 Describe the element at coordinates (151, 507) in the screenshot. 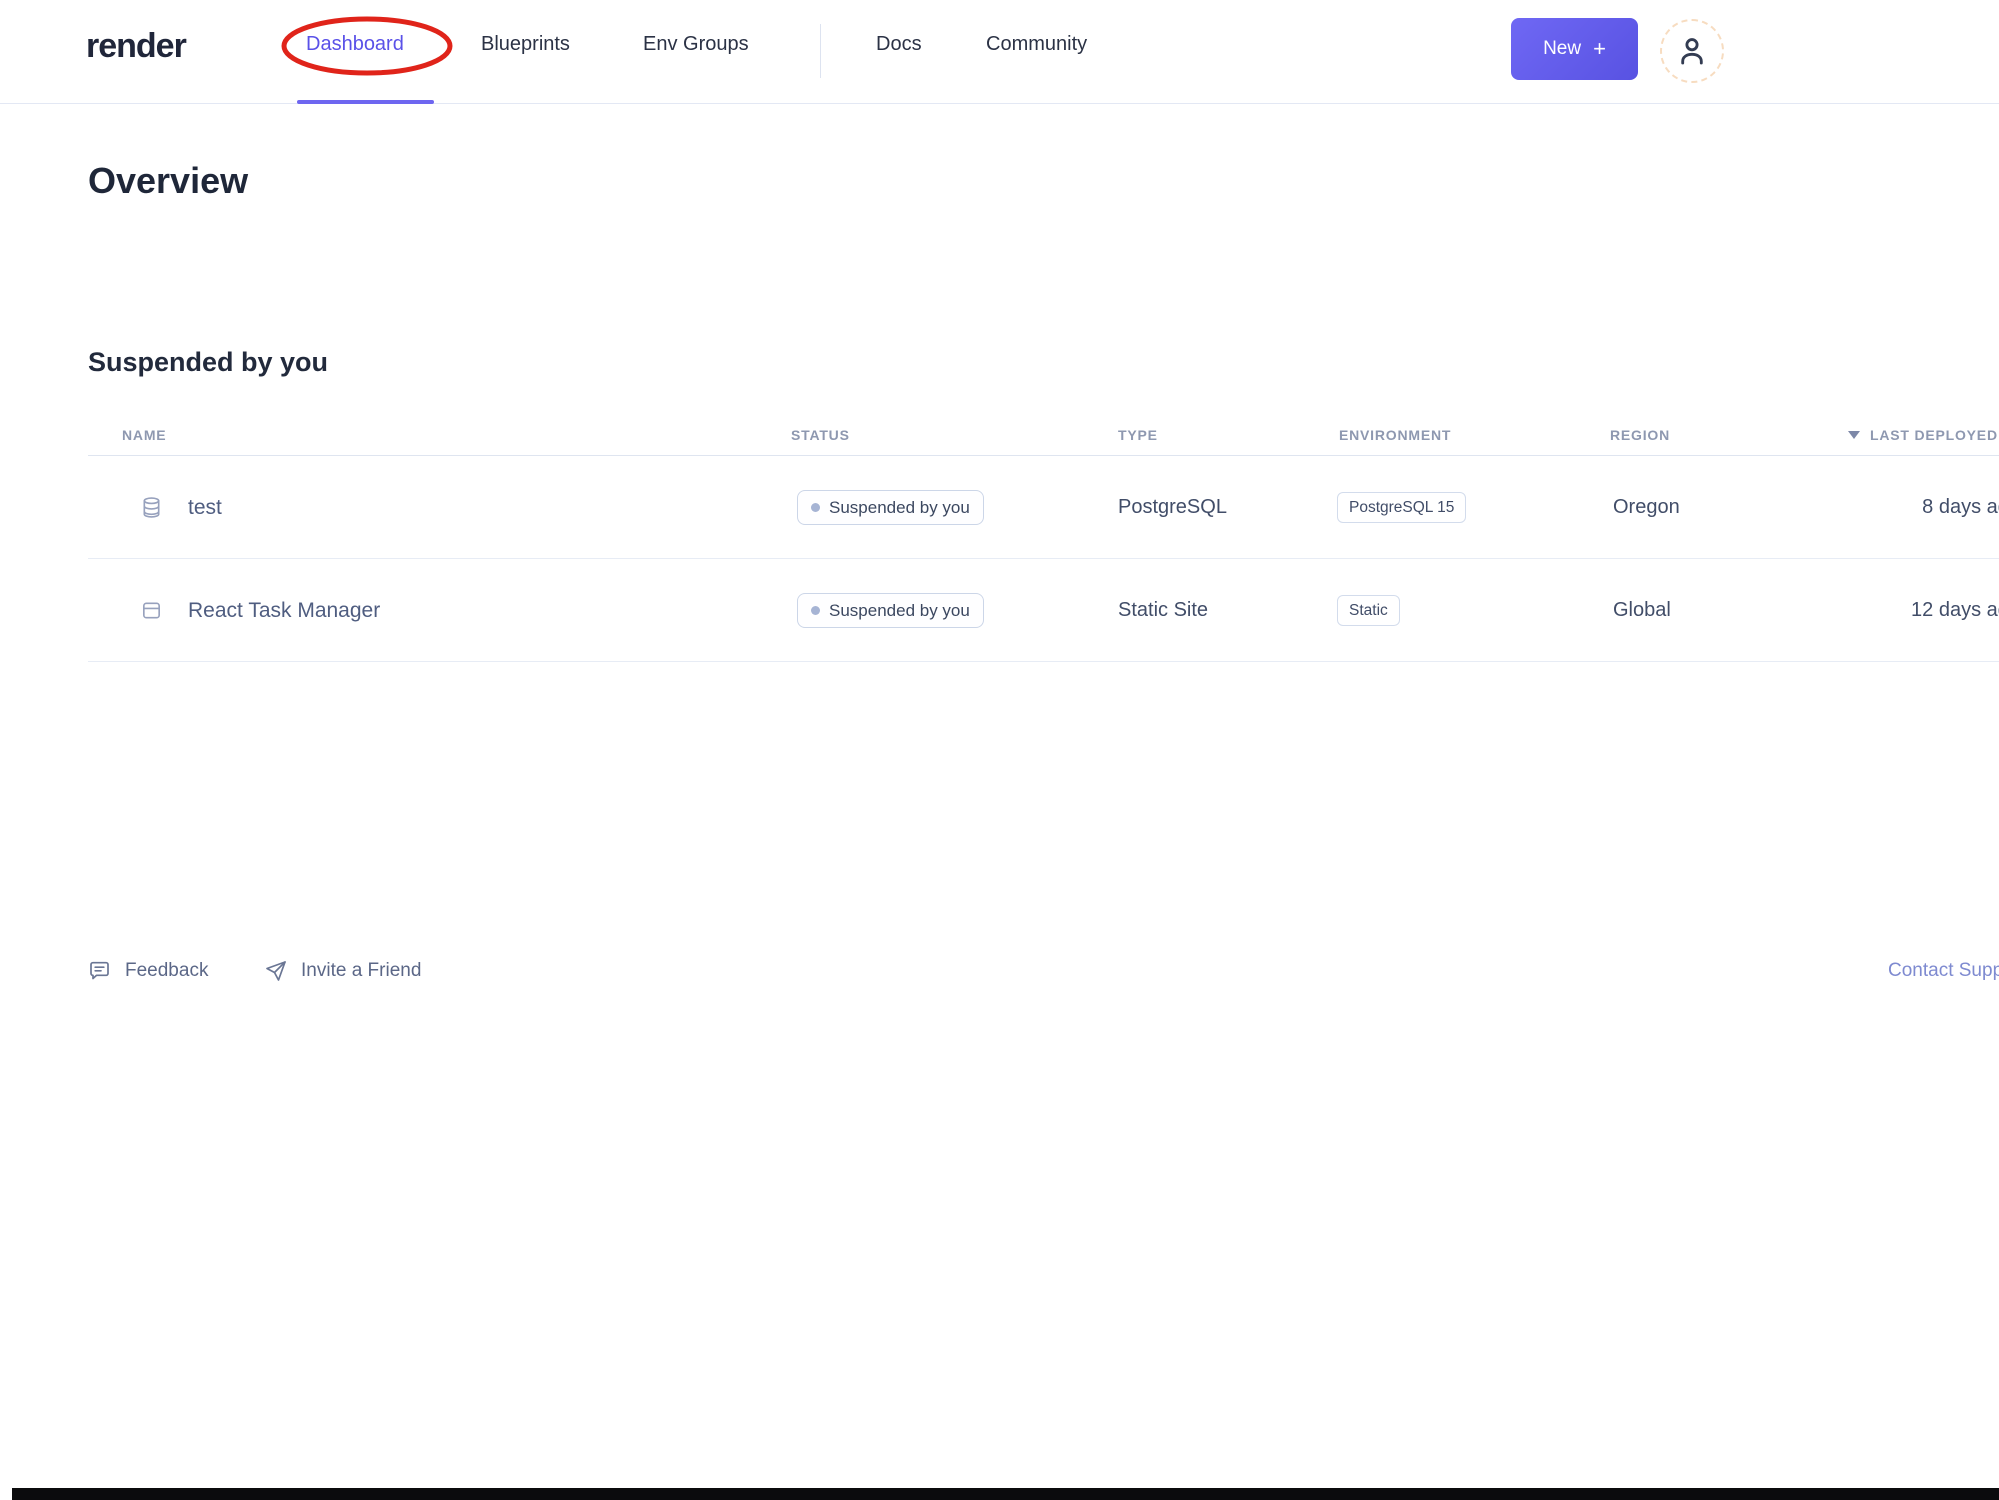

I see `database-icon` at that location.